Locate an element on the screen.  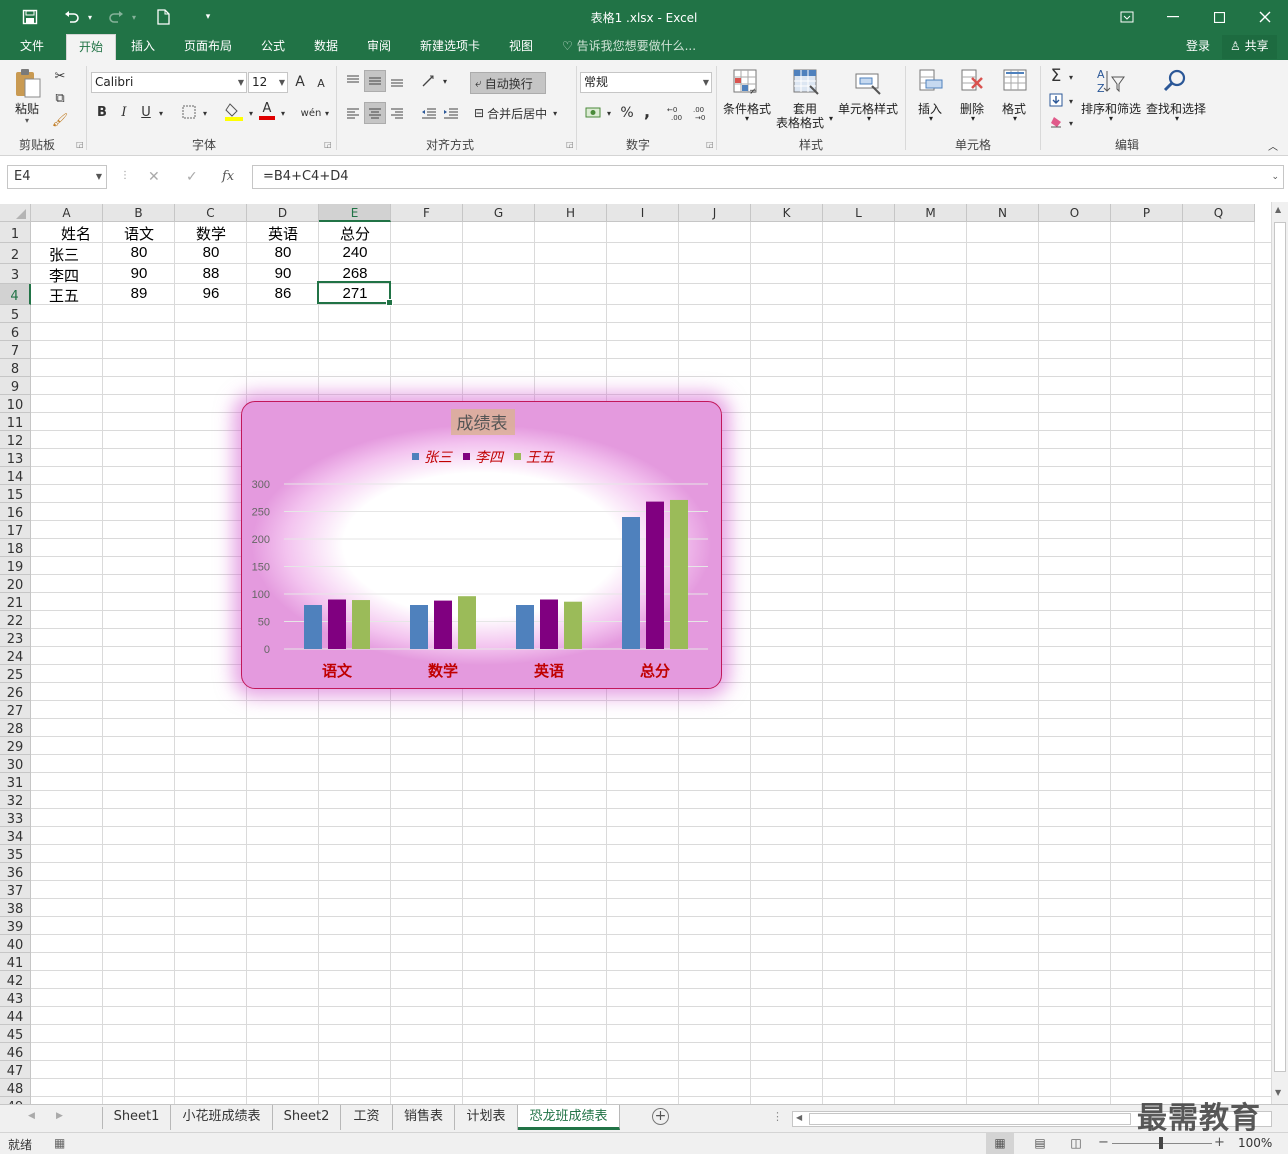
insert-dropdown-icon: ▾ is located at coordinates (931, 118).